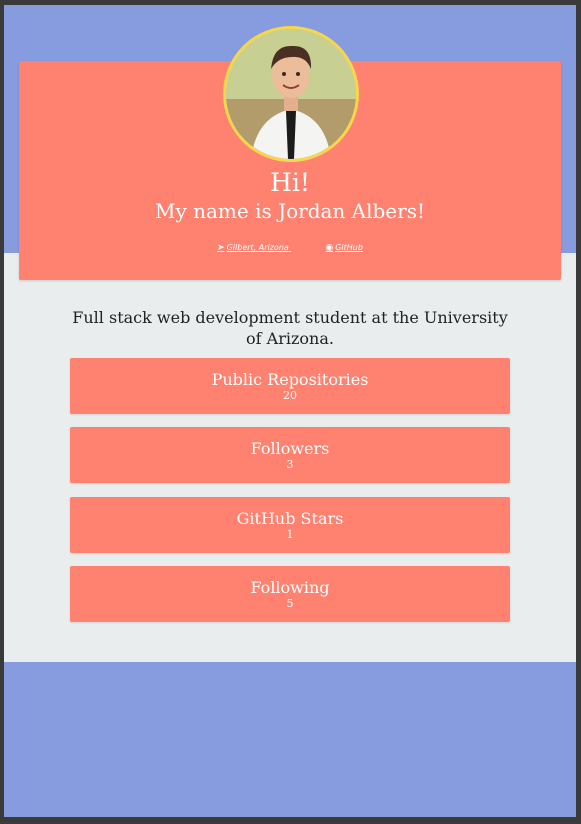  What do you see at coordinates (290, 587) in the screenshot?
I see `stat-label: Following` at bounding box center [290, 587].